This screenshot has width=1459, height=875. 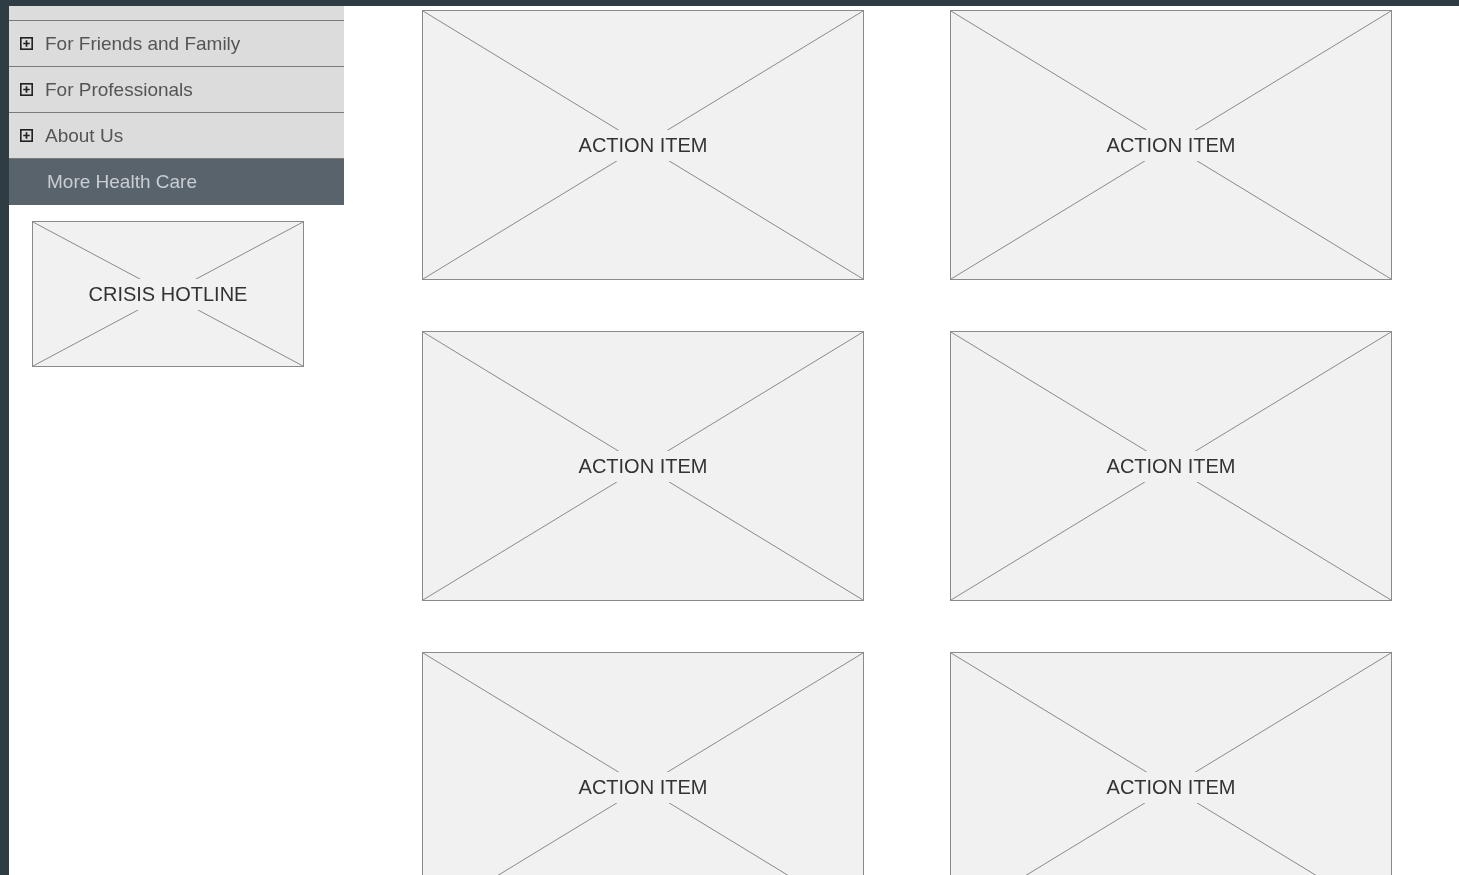 I want to click on sidebar-menu-item: About Us, so click(x=176, y=136).